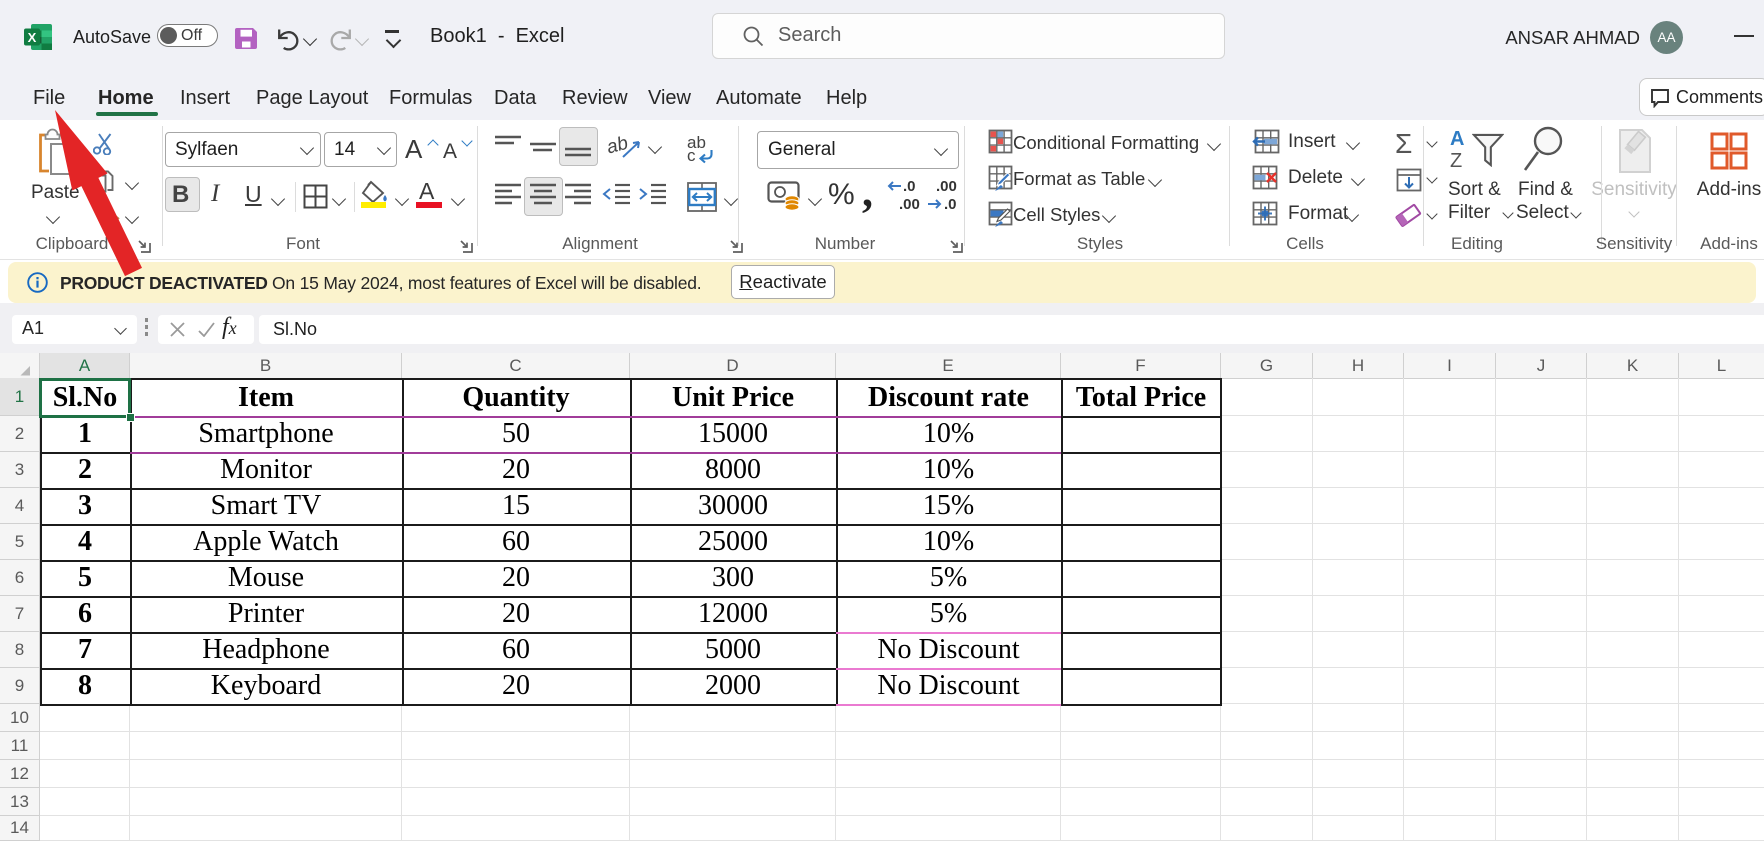  I want to click on svg-text: X, so click(32, 37).